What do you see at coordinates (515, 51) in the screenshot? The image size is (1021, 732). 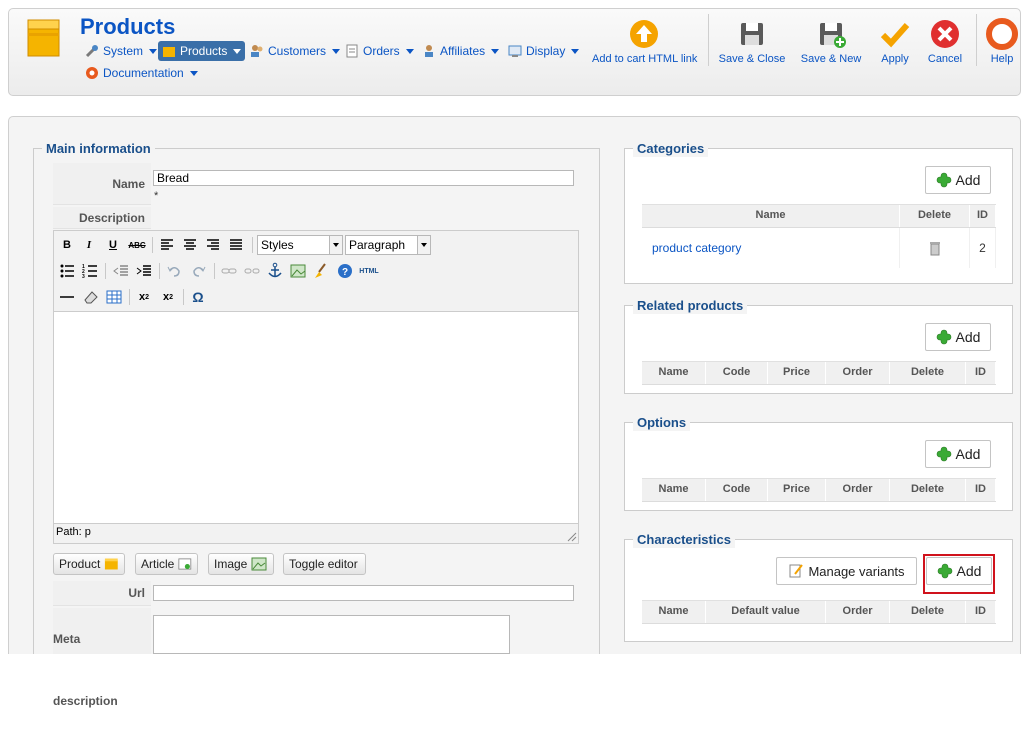 I see `display-icon` at bounding box center [515, 51].